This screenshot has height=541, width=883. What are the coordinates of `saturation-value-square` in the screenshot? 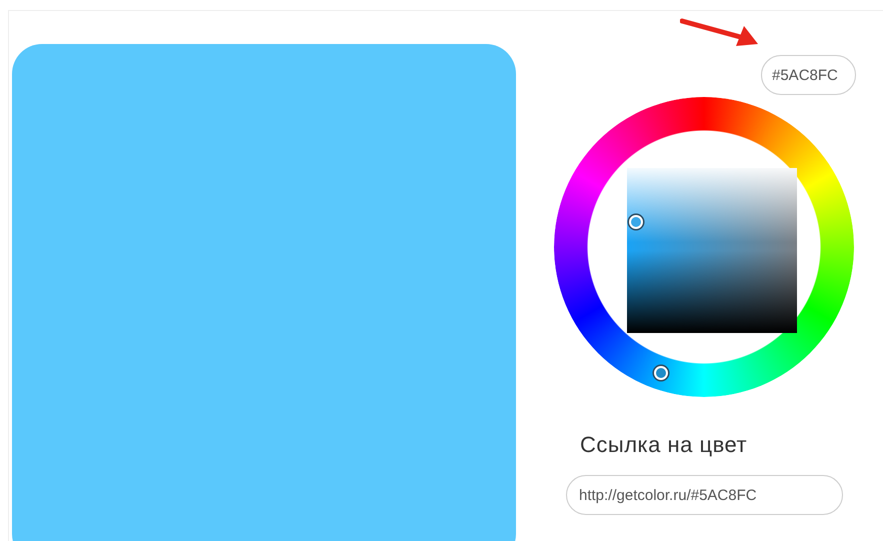 It's located at (712, 250).